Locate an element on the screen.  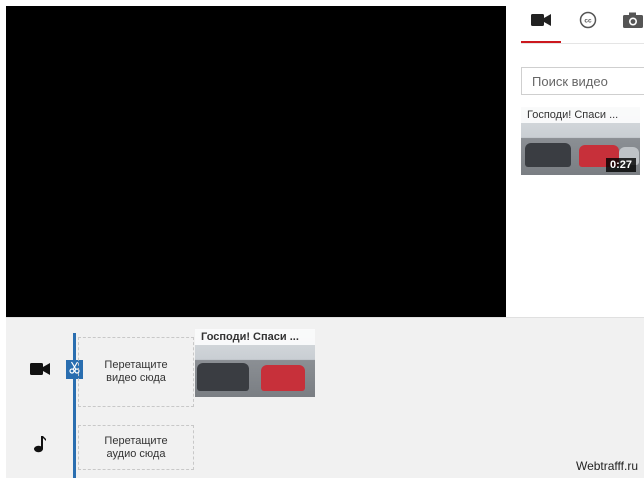
video-drop-label: Перетащите видео сюда is located at coordinates (136, 371).